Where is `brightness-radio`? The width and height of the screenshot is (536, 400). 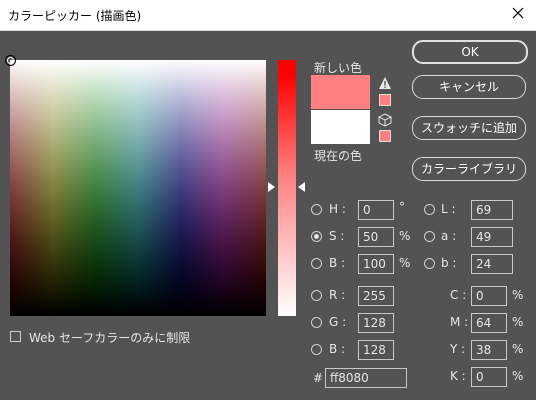
brightness-radio is located at coordinates (316, 263).